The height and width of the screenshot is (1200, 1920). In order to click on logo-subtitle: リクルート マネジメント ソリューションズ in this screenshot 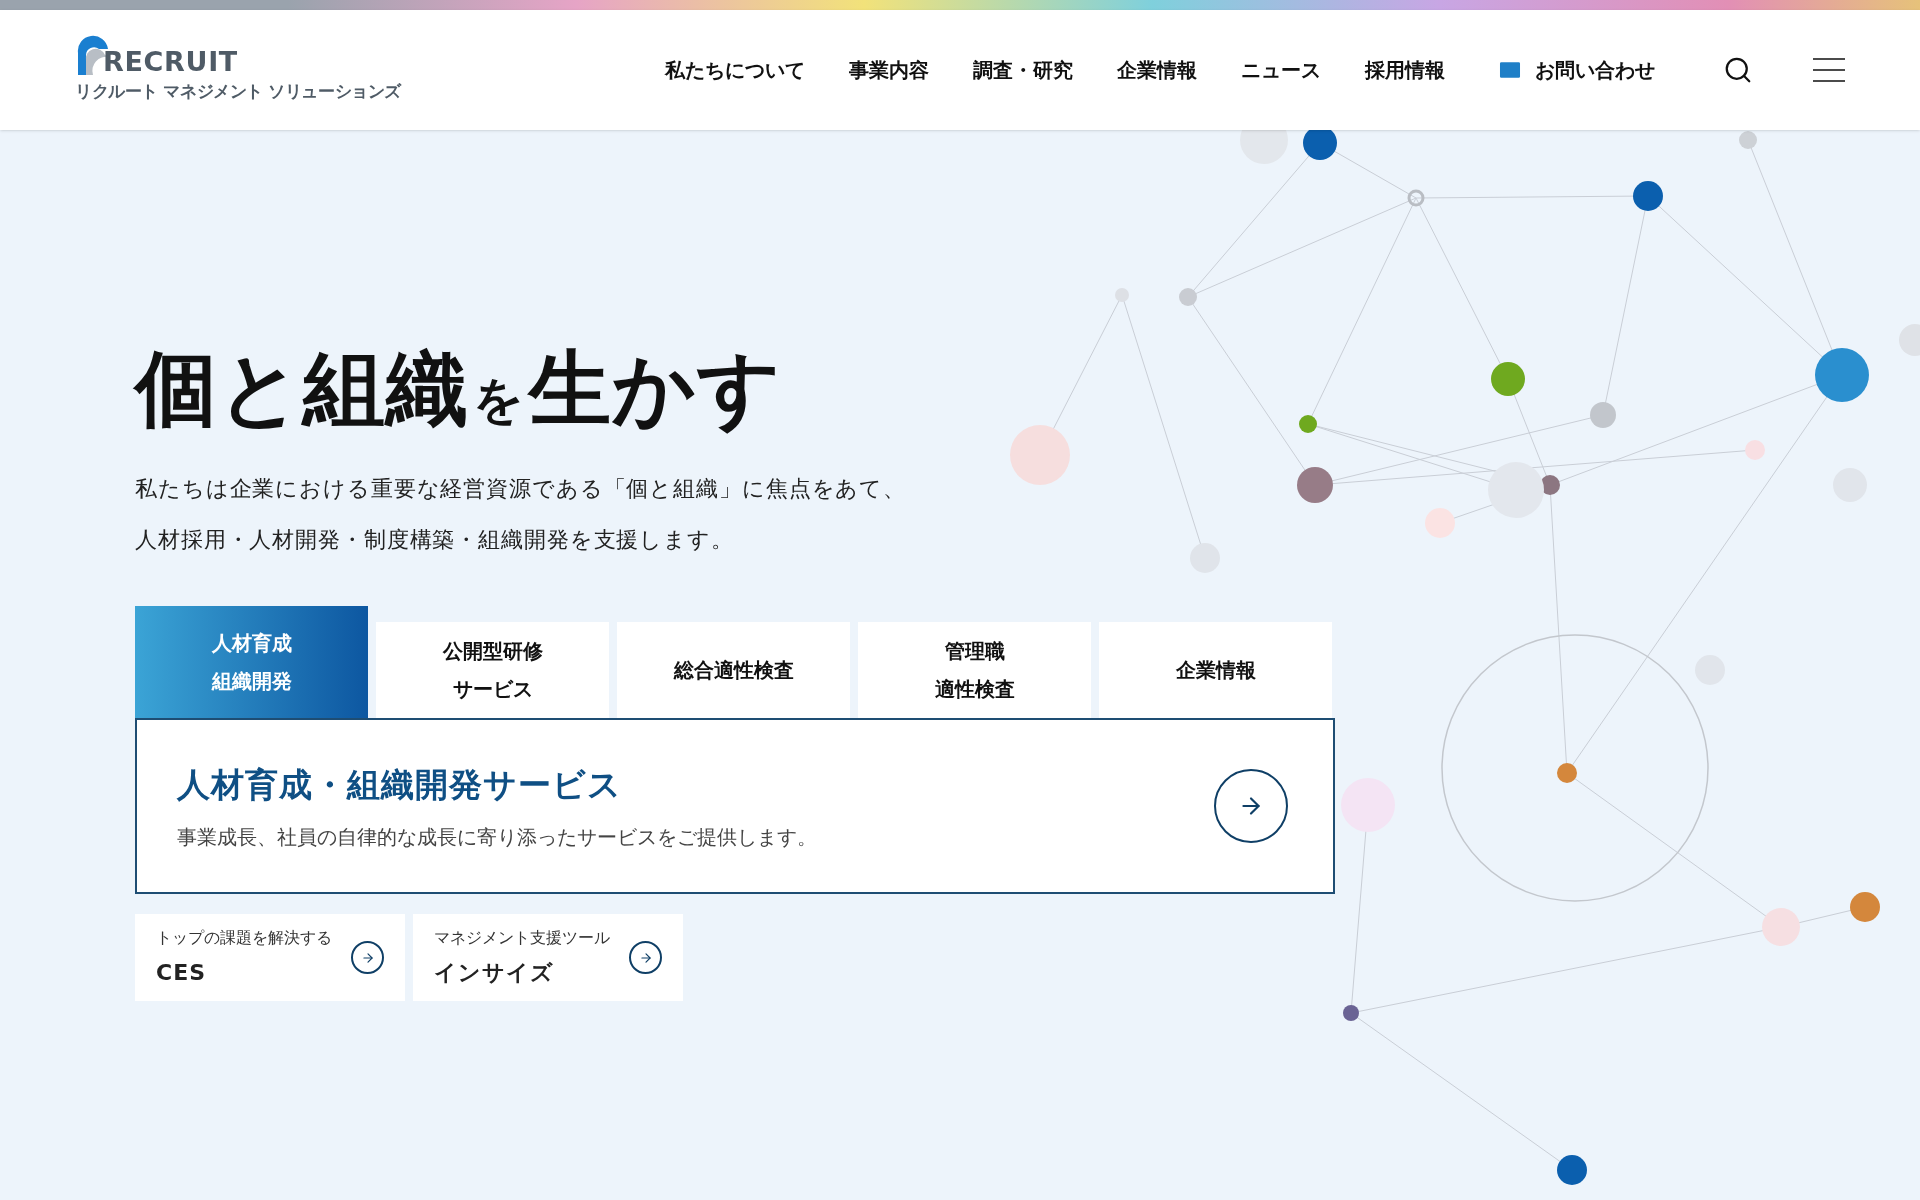, I will do `click(238, 92)`.